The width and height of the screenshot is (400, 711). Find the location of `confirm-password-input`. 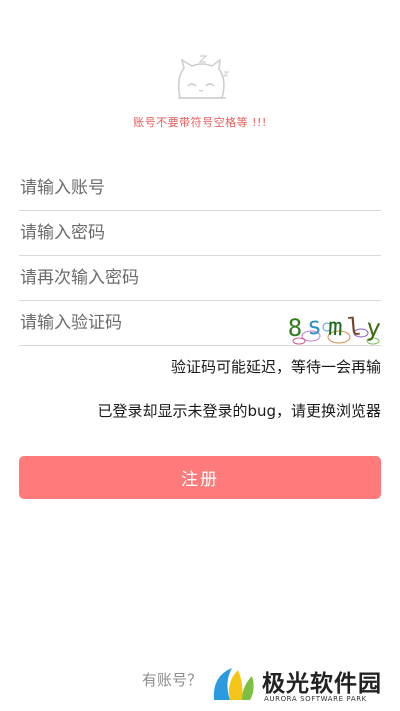

confirm-password-input is located at coordinates (200, 278).